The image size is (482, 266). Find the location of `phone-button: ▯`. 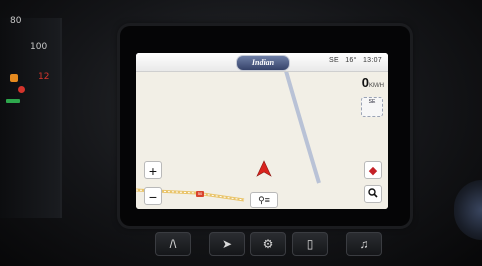

phone-button: ▯ is located at coordinates (310, 244).